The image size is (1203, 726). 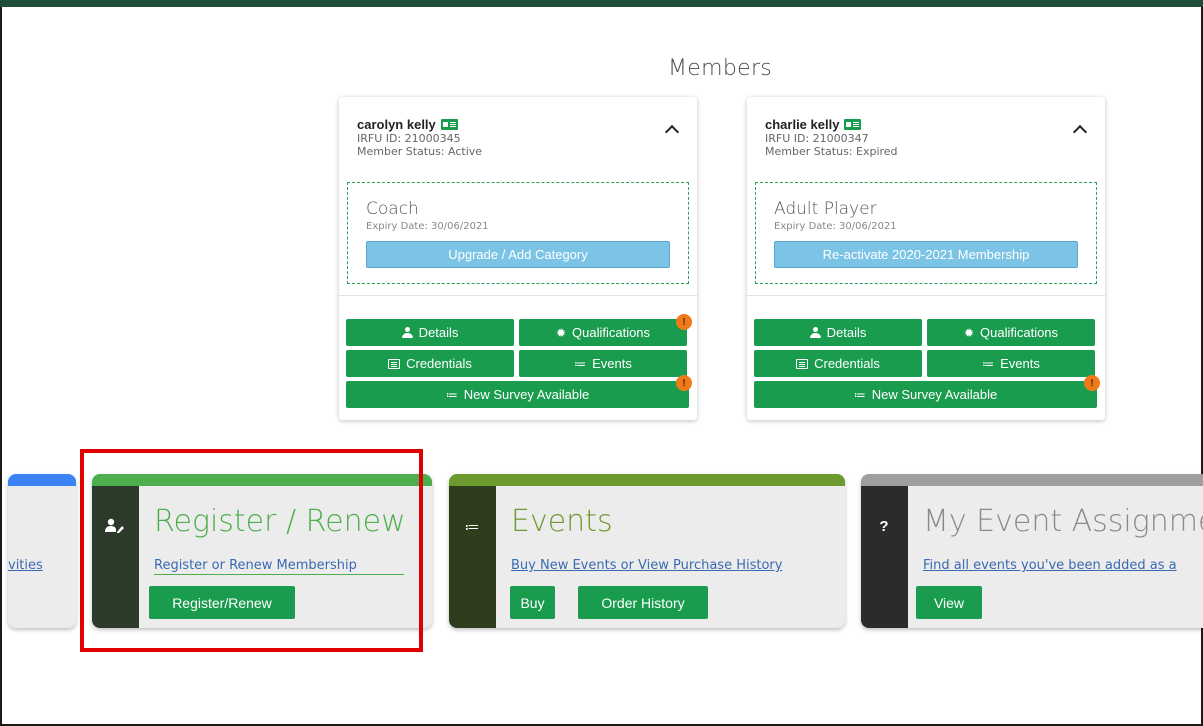 What do you see at coordinates (1050, 565) in the screenshot?
I see `event-assignments-link: Find all events you've been added as a` at bounding box center [1050, 565].